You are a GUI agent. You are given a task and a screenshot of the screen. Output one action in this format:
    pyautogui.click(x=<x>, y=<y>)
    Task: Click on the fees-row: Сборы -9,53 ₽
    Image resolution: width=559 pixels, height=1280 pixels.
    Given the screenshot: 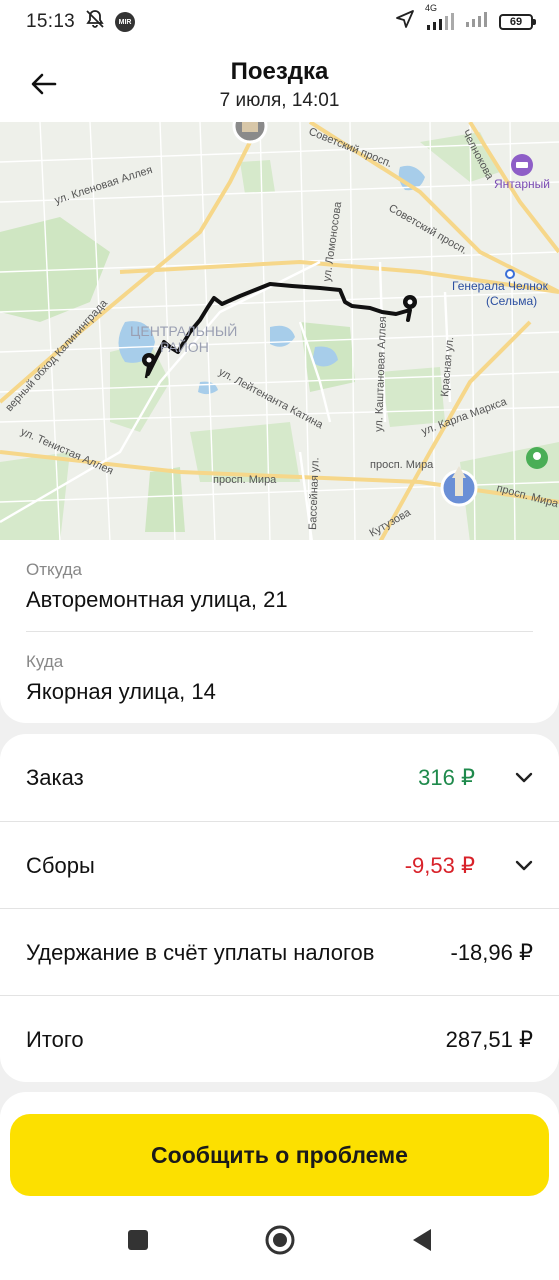 What is the action you would take?
    pyautogui.click(x=279, y=865)
    